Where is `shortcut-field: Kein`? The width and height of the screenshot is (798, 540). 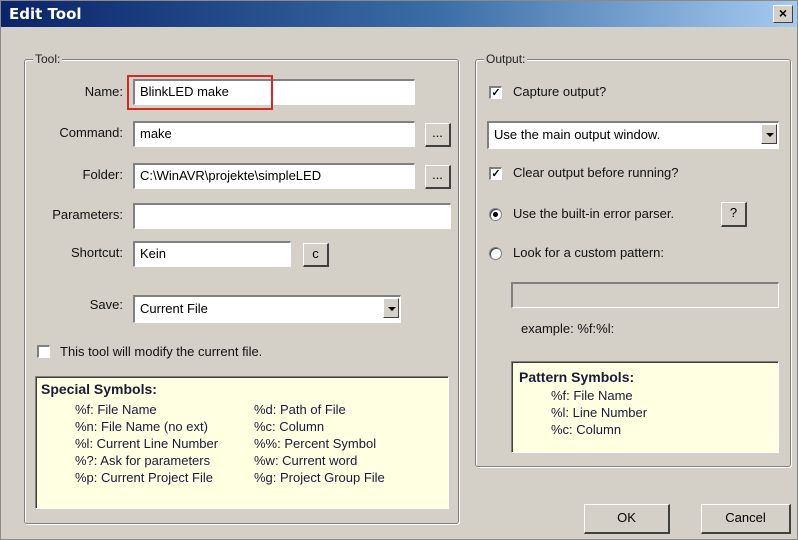 shortcut-field: Kein is located at coordinates (212, 254).